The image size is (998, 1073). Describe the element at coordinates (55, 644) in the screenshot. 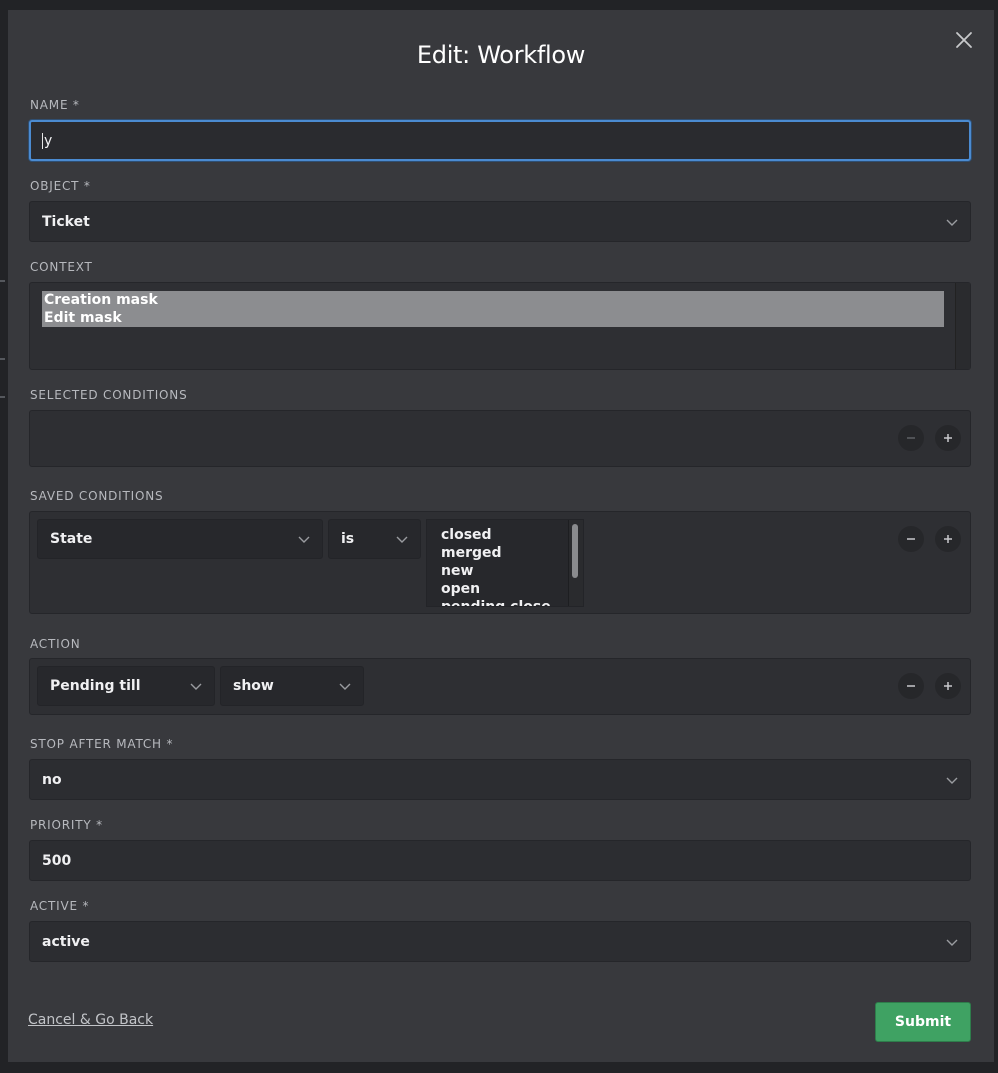

I see `action-label: ACTION` at that location.